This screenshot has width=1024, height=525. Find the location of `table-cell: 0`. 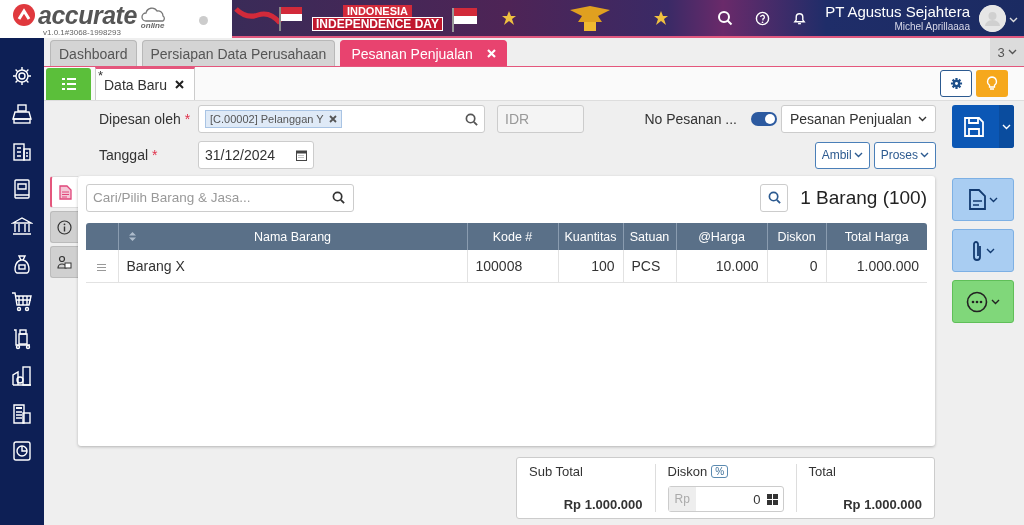

table-cell: 0 is located at coordinates (796, 266).